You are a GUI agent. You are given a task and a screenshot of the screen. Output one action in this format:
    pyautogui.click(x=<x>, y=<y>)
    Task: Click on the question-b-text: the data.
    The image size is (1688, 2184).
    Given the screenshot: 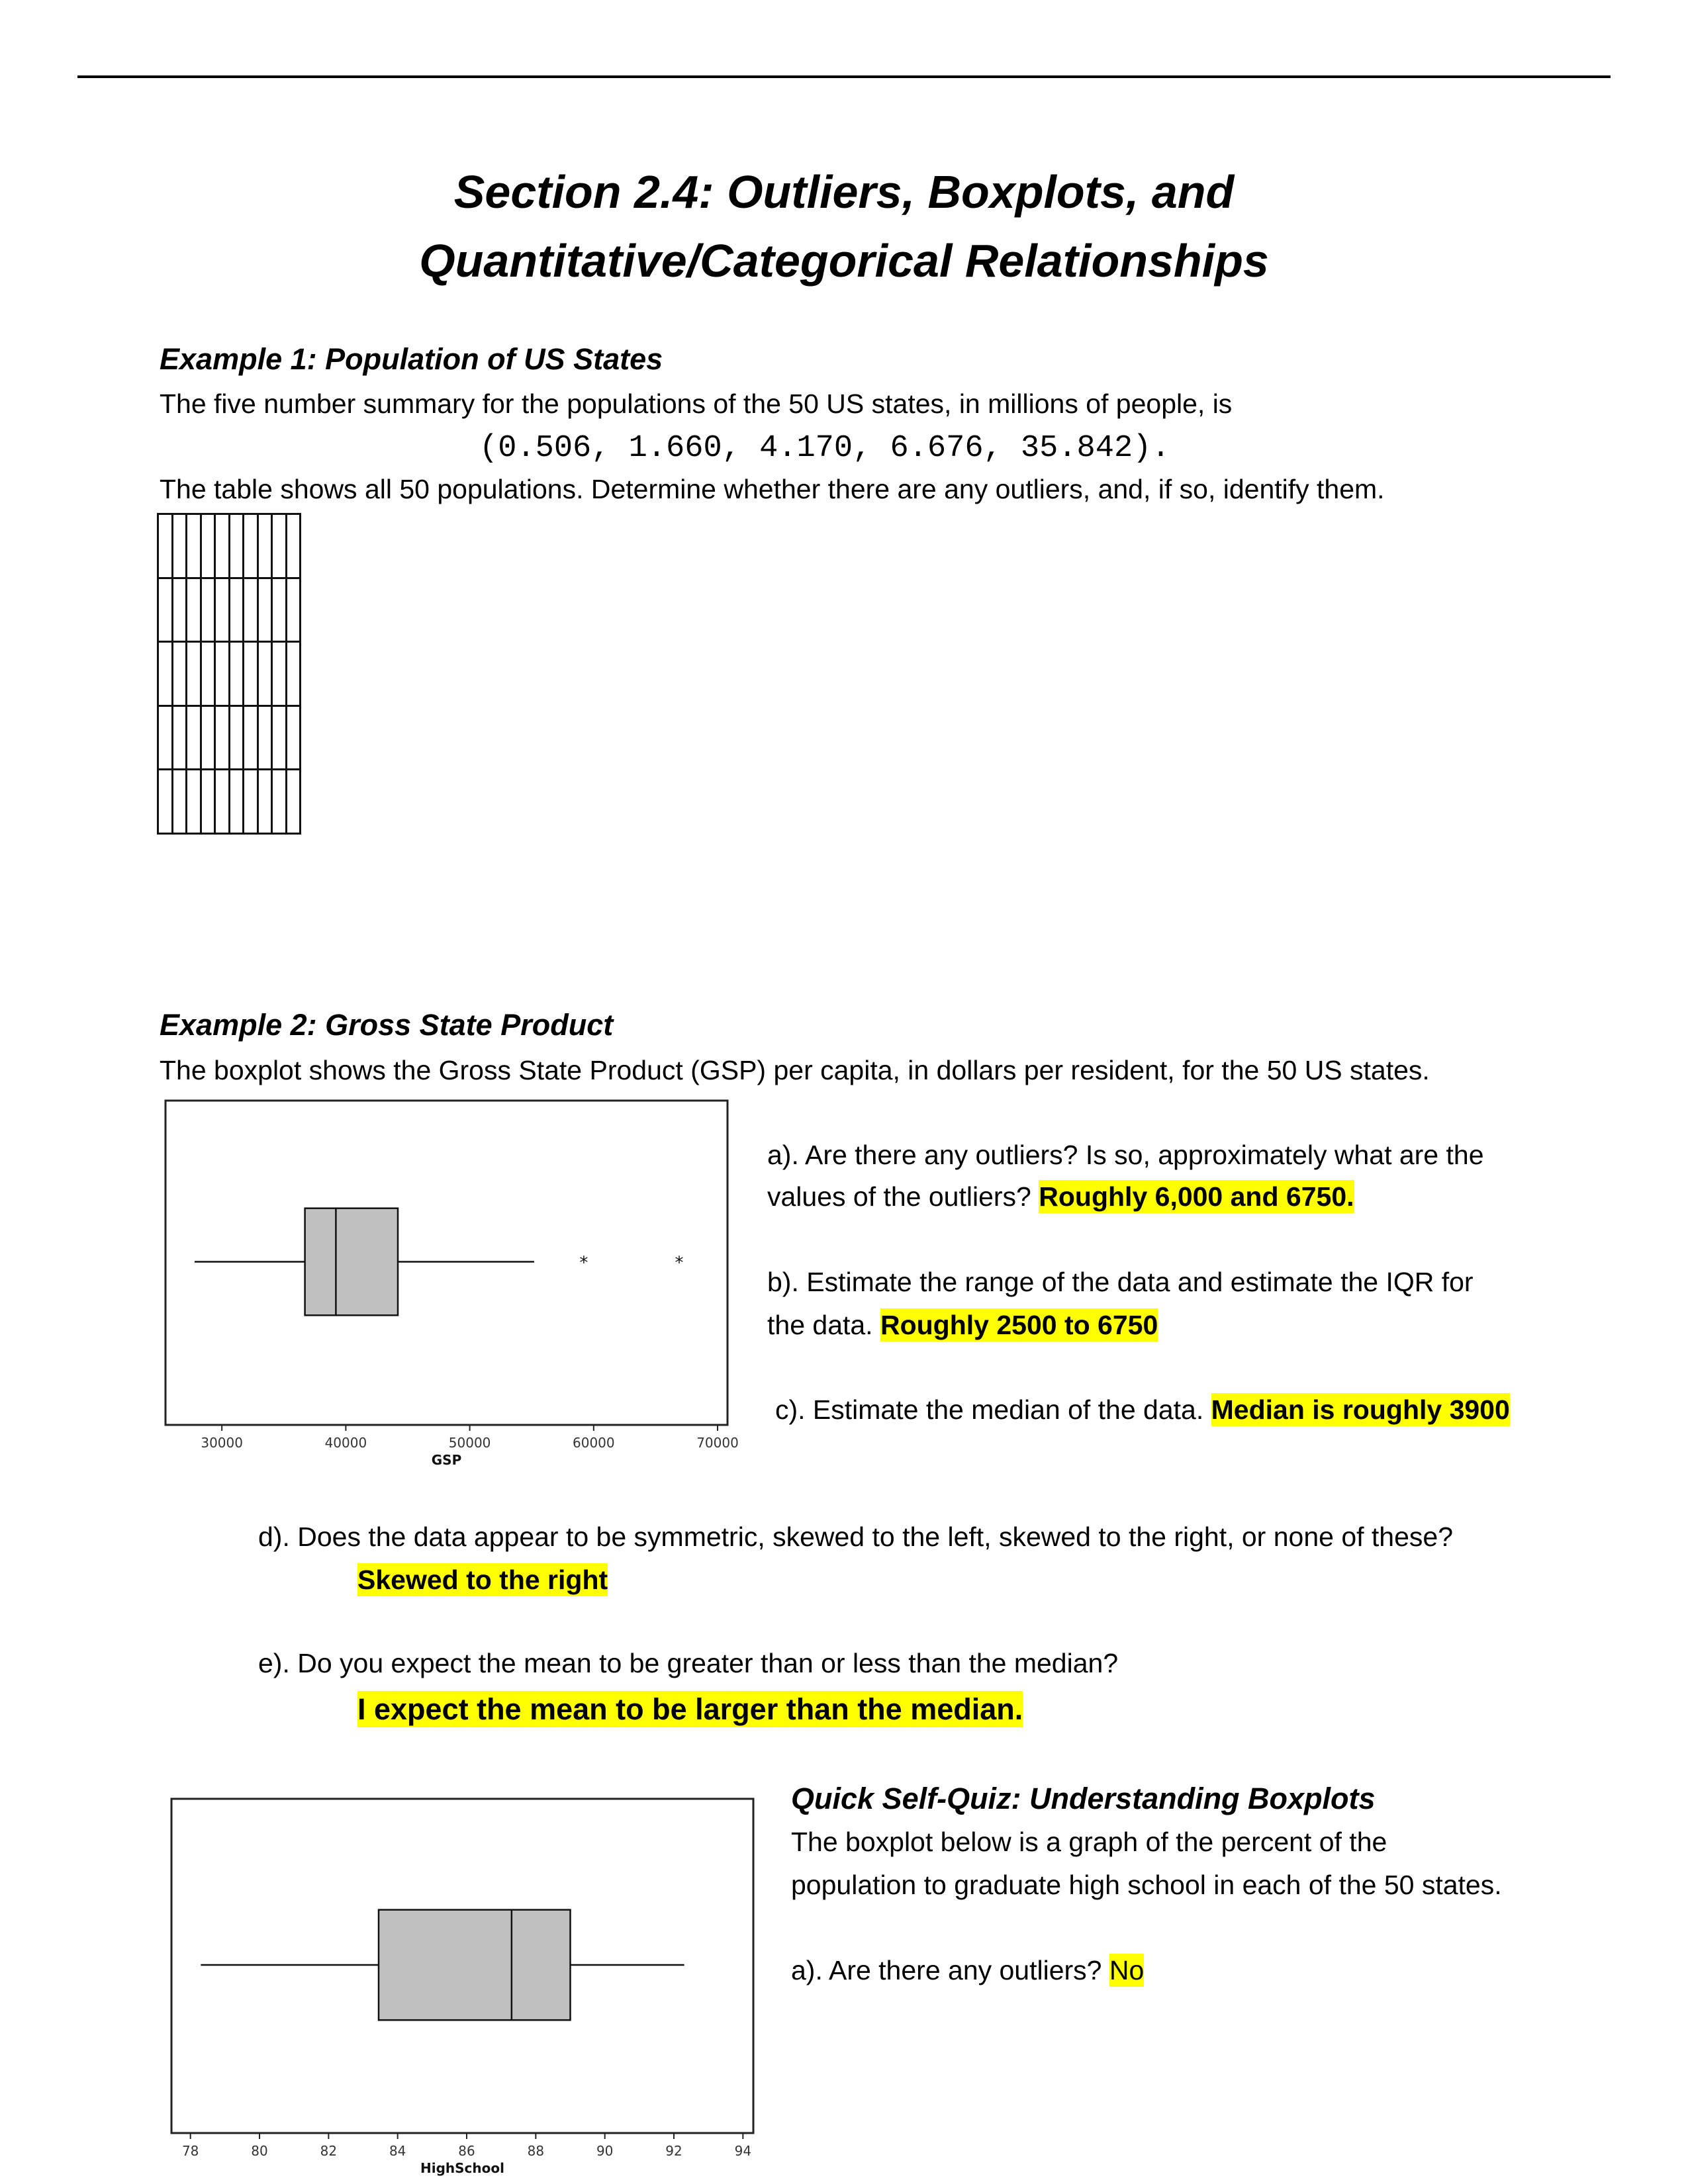 What is the action you would take?
    pyautogui.click(x=820, y=1325)
    